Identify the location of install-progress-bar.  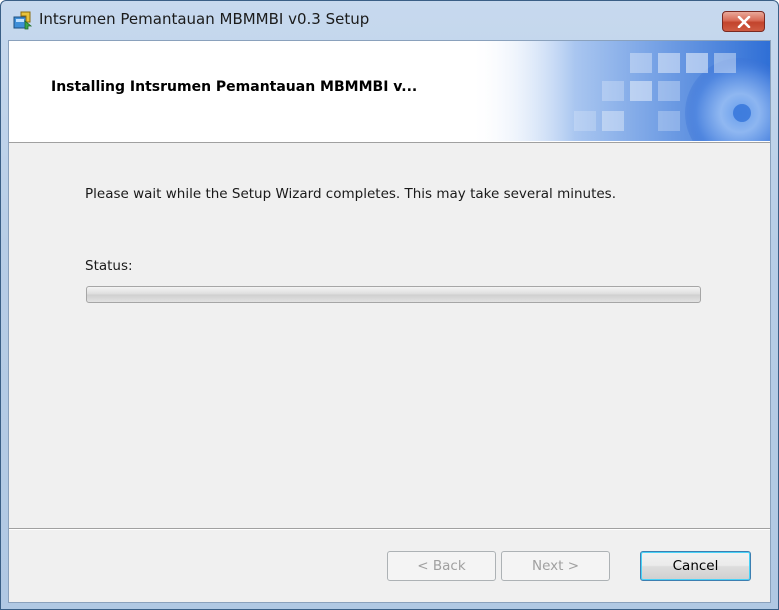
(393, 294).